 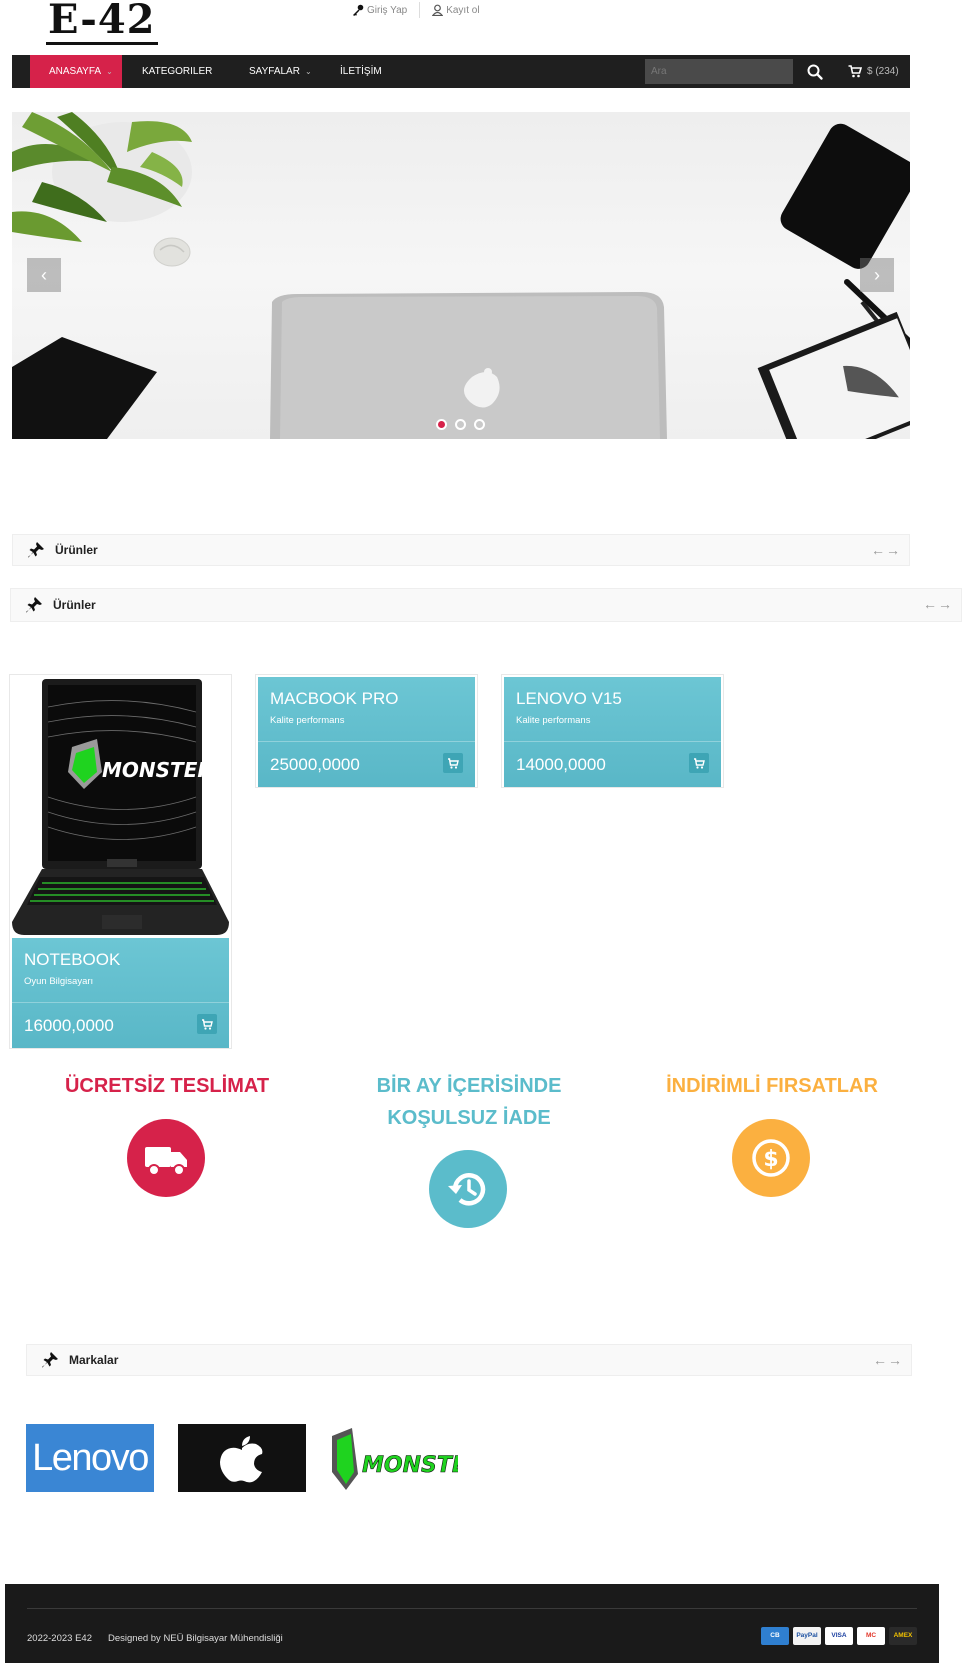 I want to click on brand-name: Lenovo, so click(x=90, y=1458).